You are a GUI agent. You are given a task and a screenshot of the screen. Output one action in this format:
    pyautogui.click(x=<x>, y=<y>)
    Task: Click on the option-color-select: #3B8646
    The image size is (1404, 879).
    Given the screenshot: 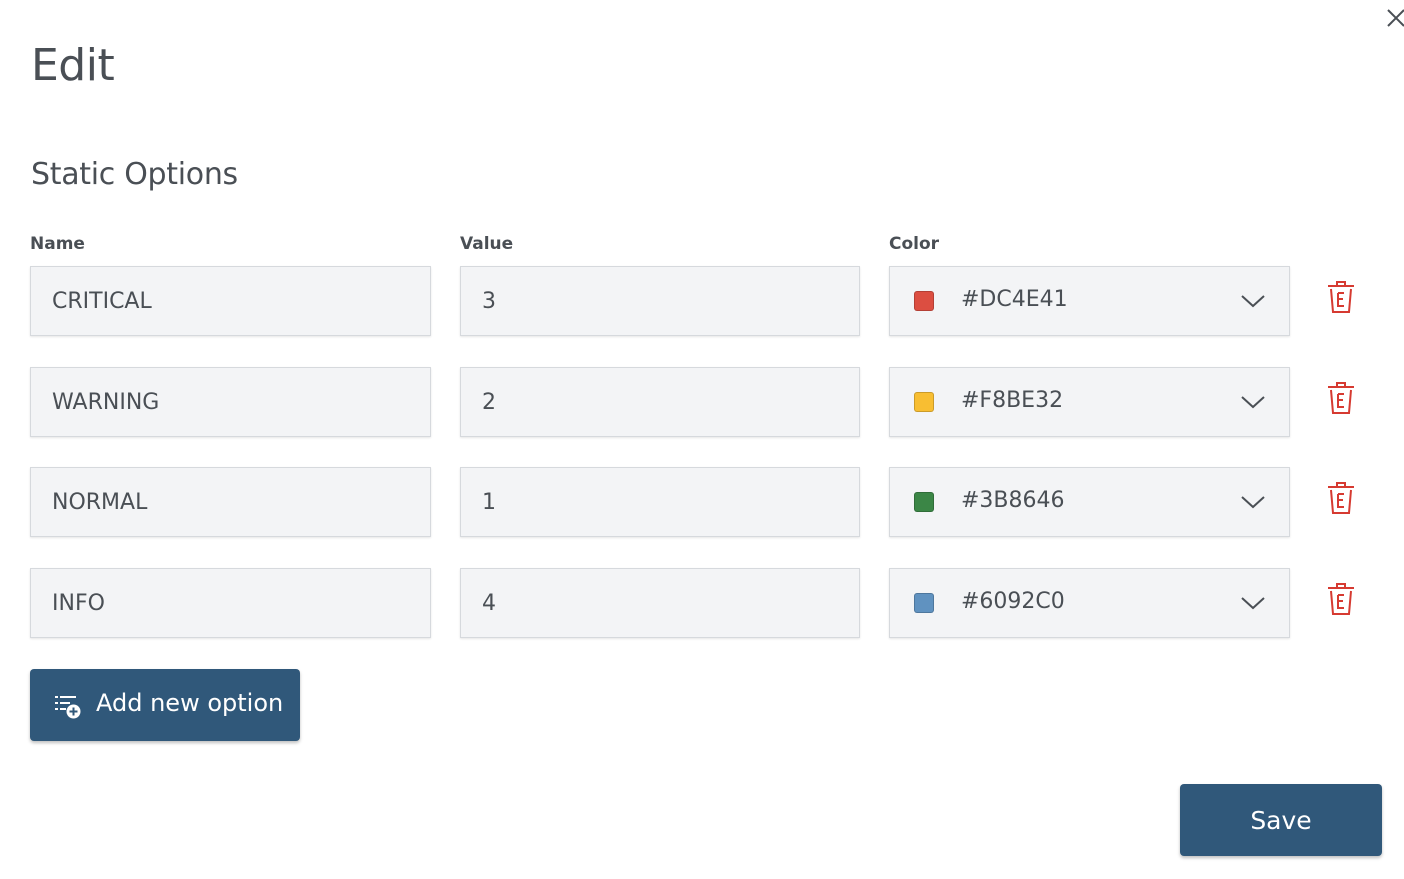 What is the action you would take?
    pyautogui.click(x=1089, y=502)
    